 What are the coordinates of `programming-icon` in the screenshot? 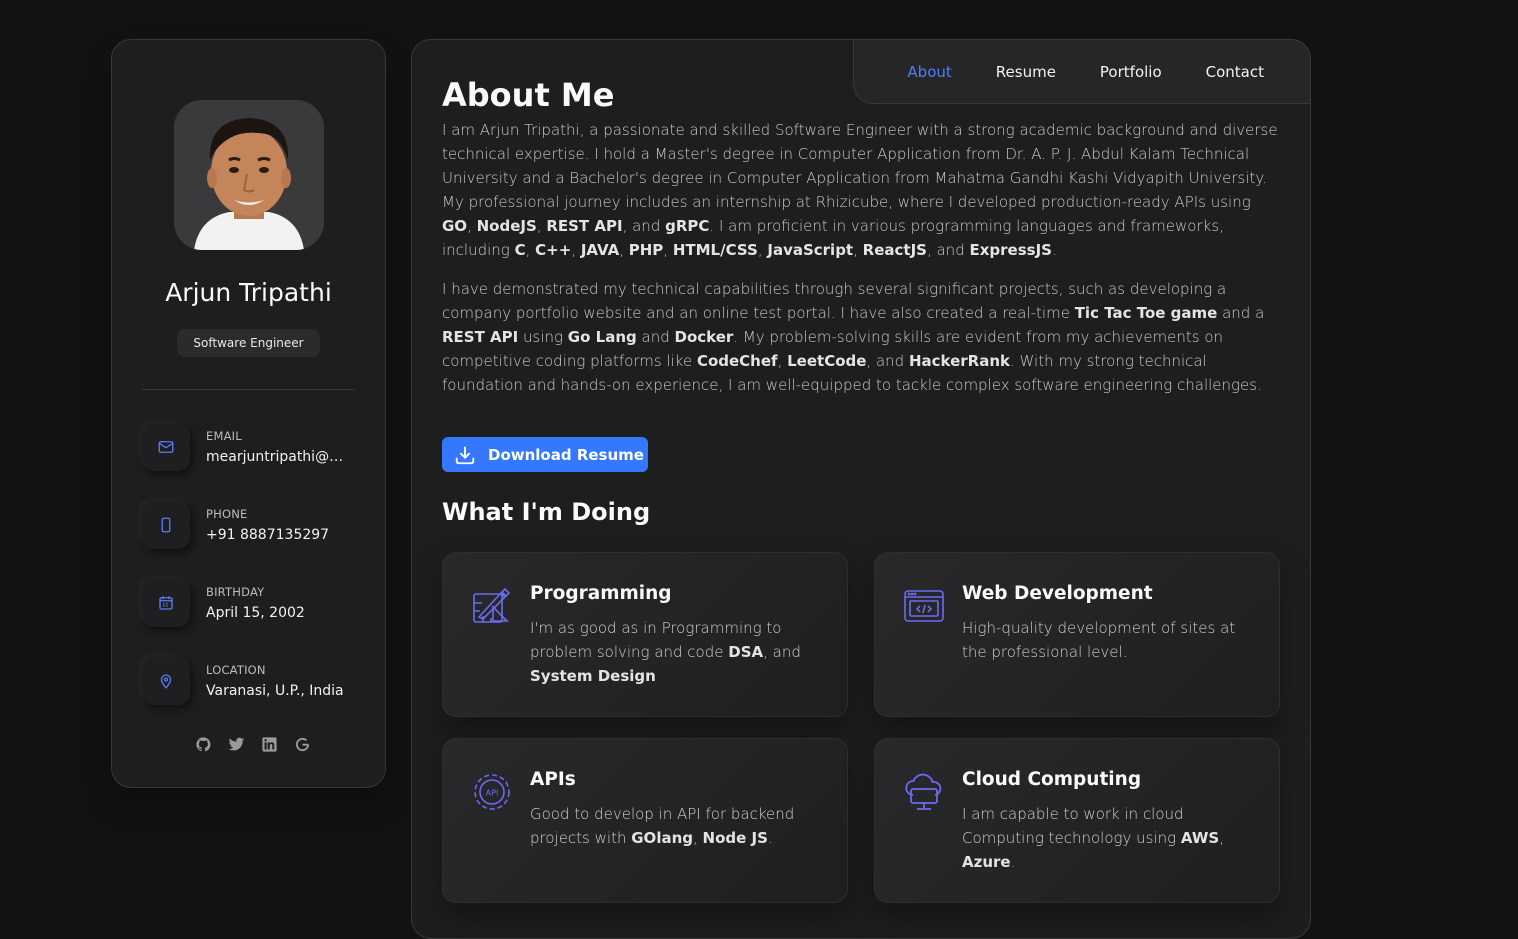 It's located at (492, 606).